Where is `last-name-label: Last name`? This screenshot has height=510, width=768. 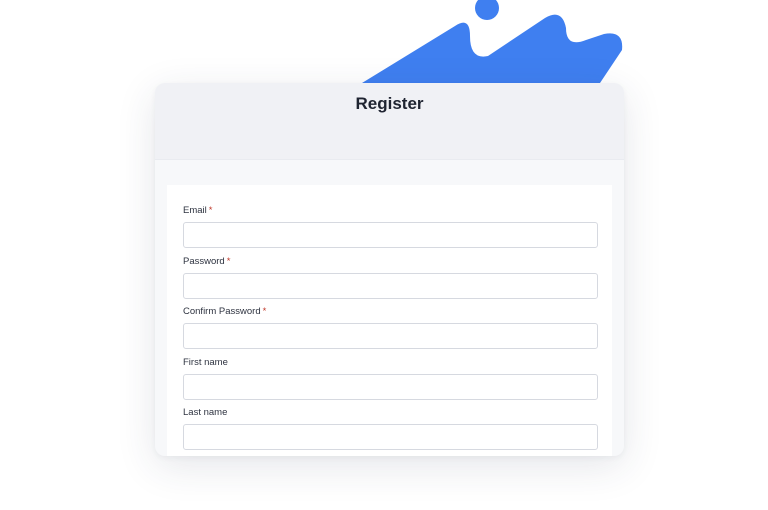 last-name-label: Last name is located at coordinates (205, 412).